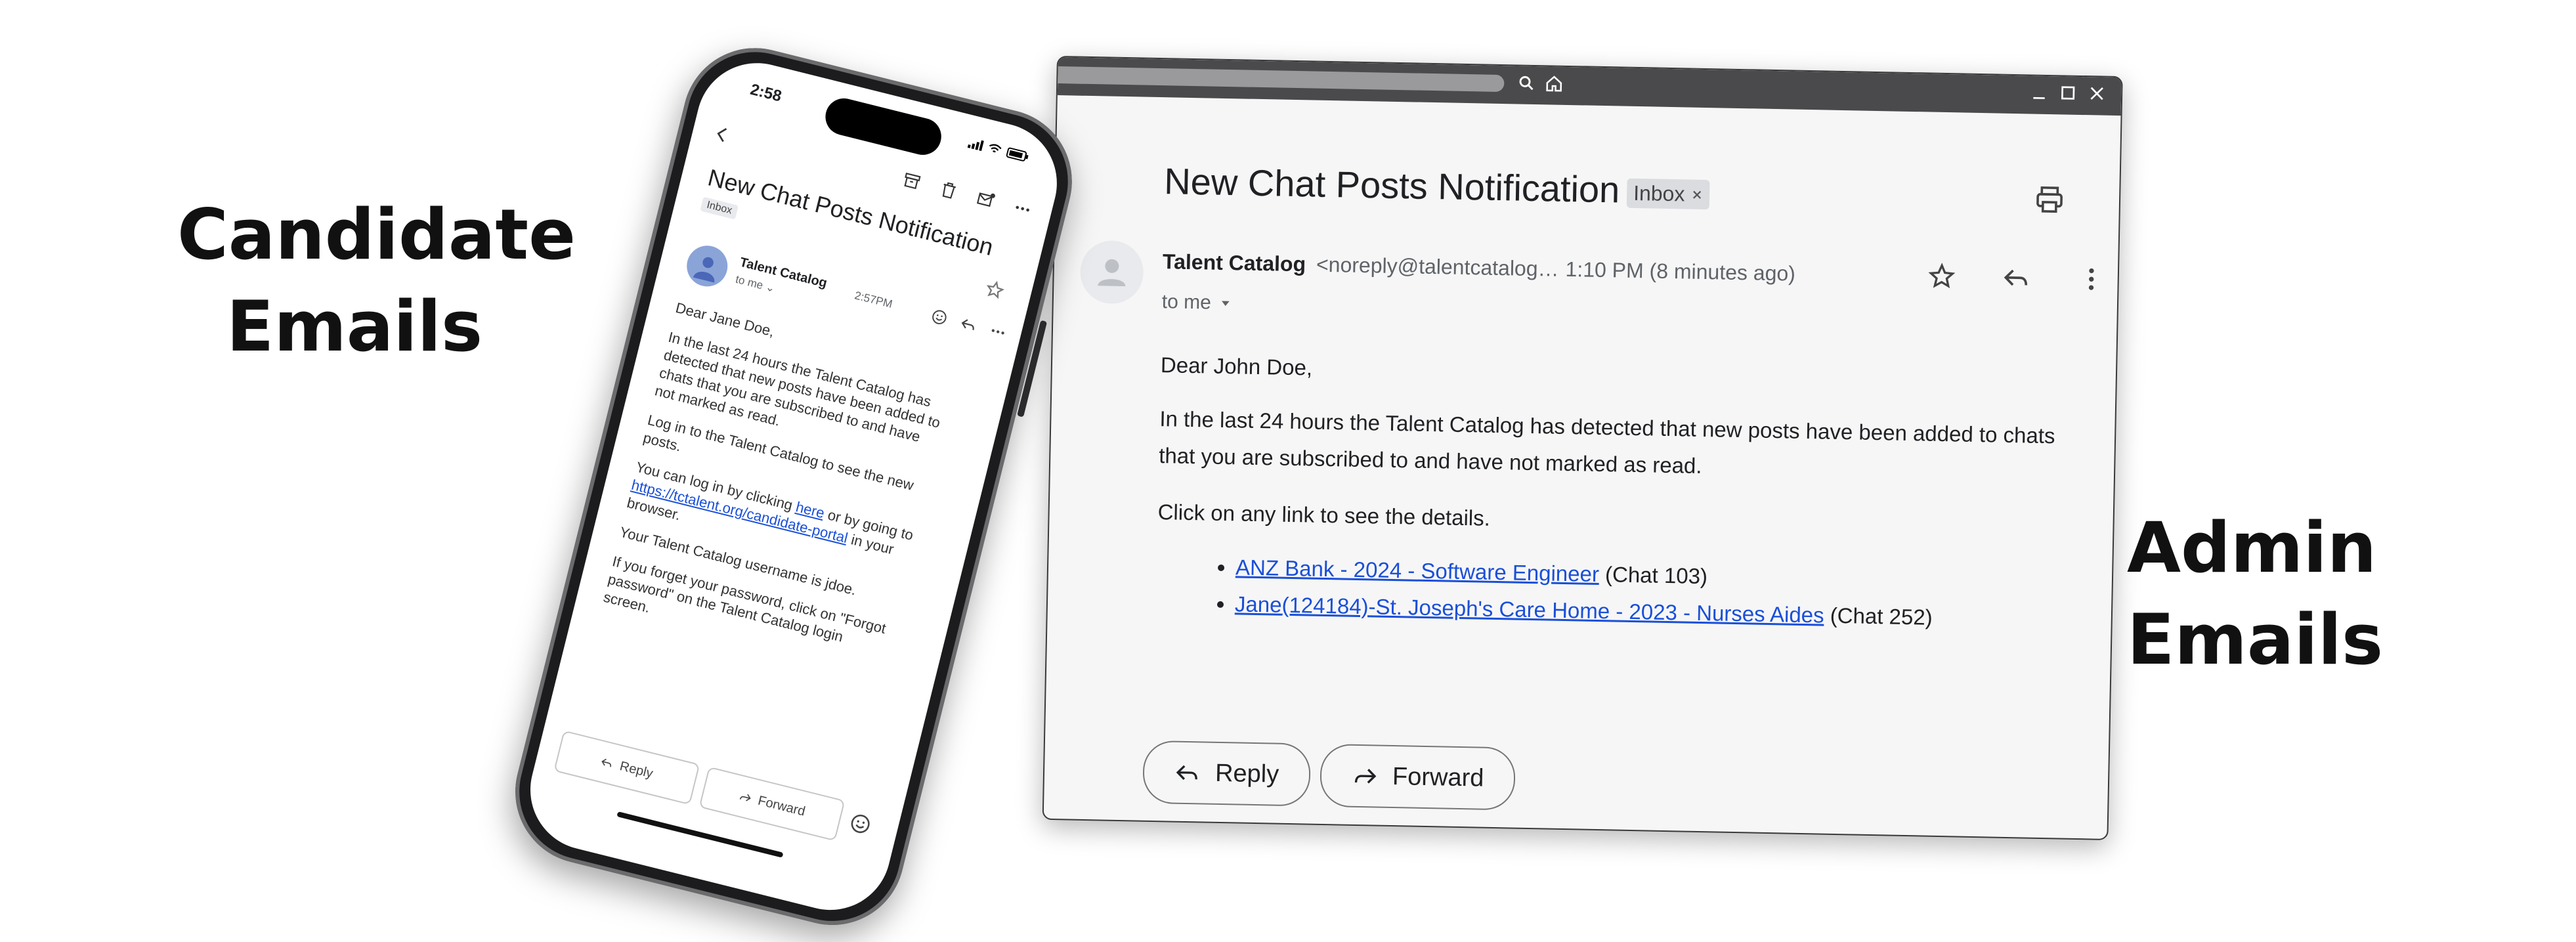 This screenshot has width=2576, height=942. Describe the element at coordinates (1281, 79) in the screenshot. I see `address-bar` at that location.